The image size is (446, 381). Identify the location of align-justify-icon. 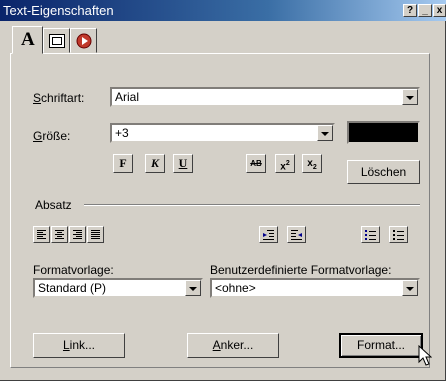
(95, 234).